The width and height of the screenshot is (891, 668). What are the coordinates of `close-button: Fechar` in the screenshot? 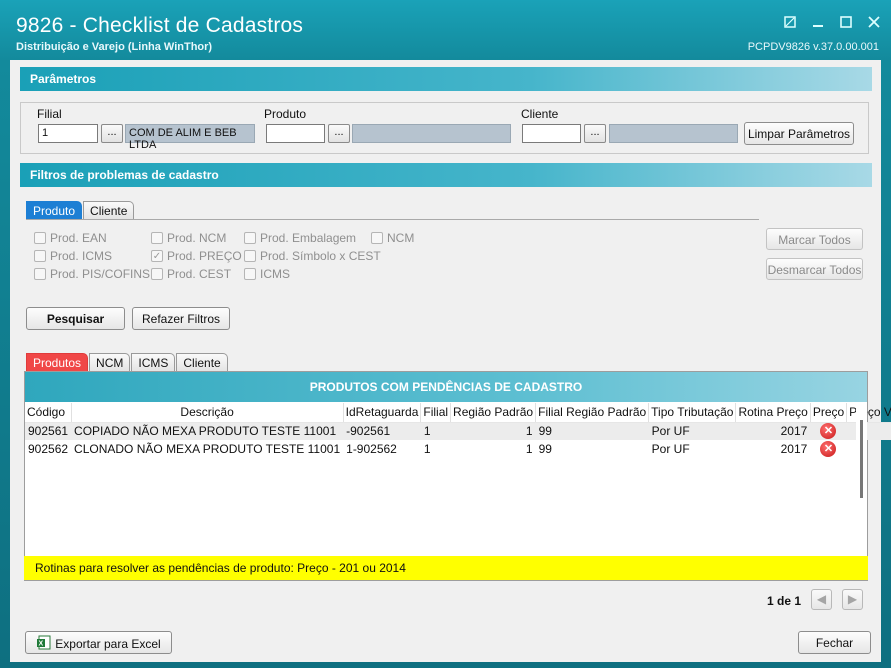 It's located at (834, 642).